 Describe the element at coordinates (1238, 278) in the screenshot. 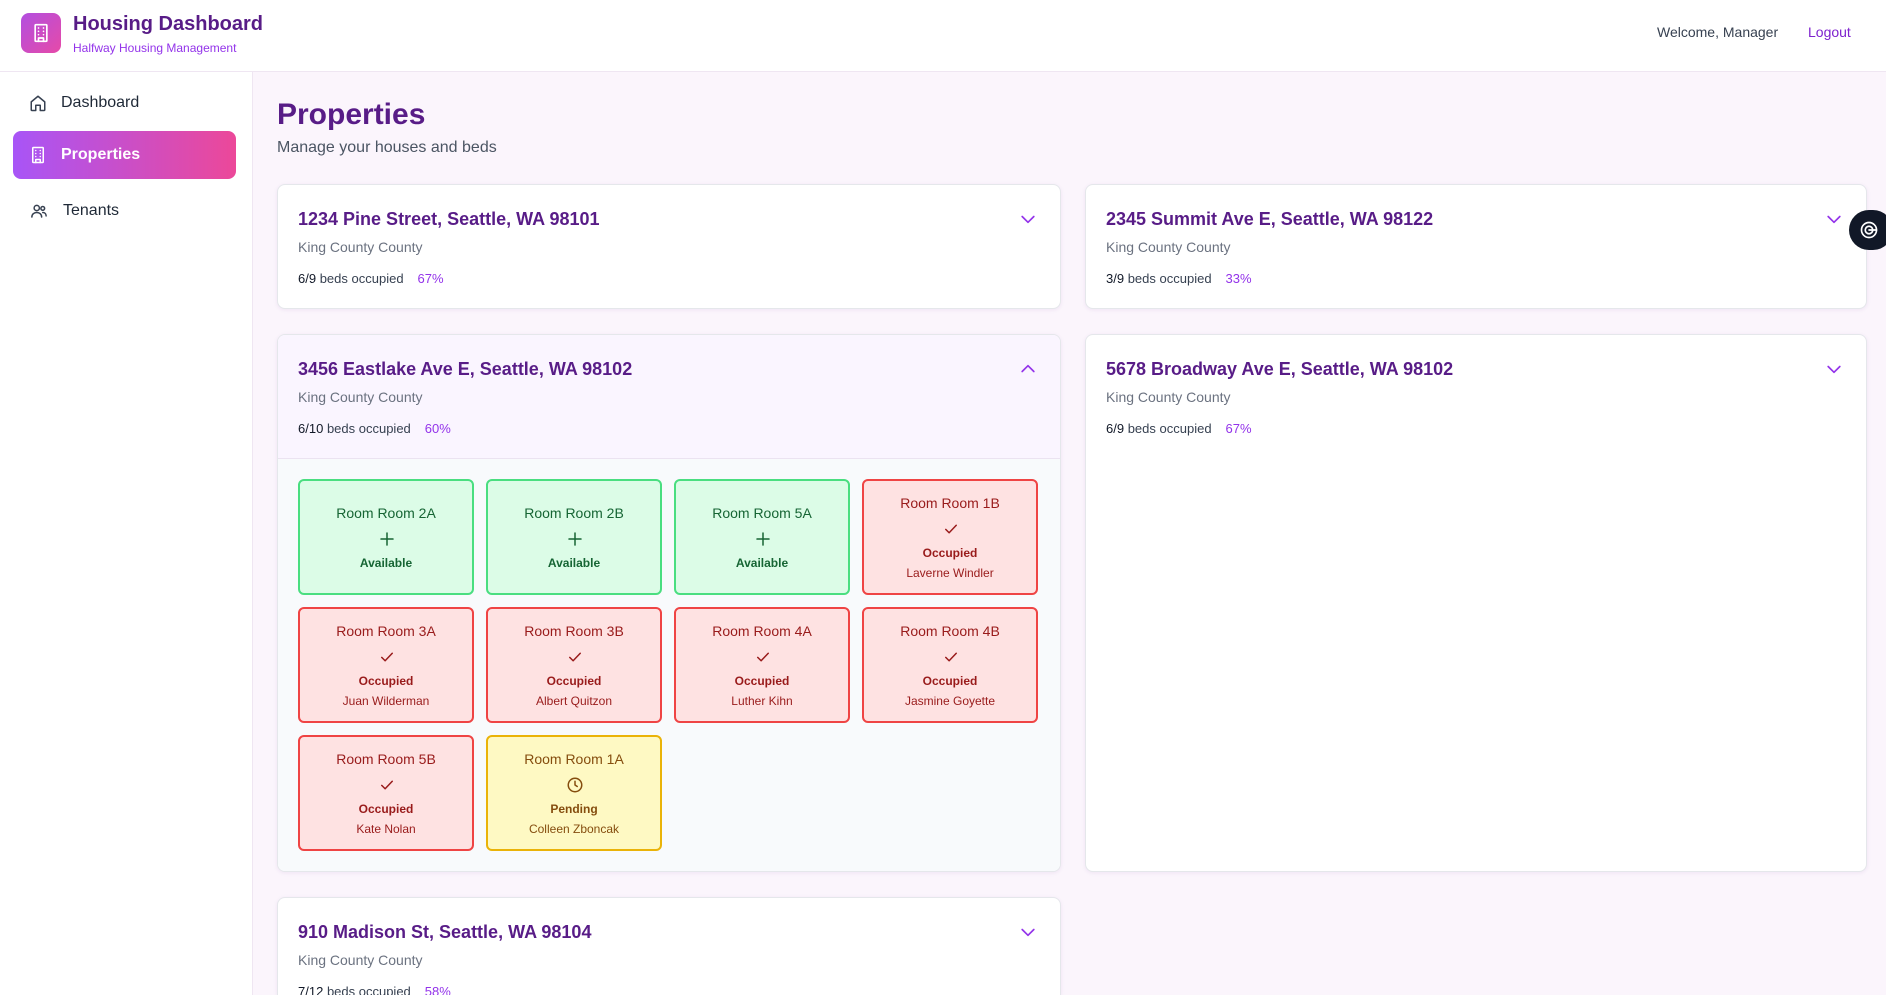

I see `occupancy-percent: 33%` at that location.